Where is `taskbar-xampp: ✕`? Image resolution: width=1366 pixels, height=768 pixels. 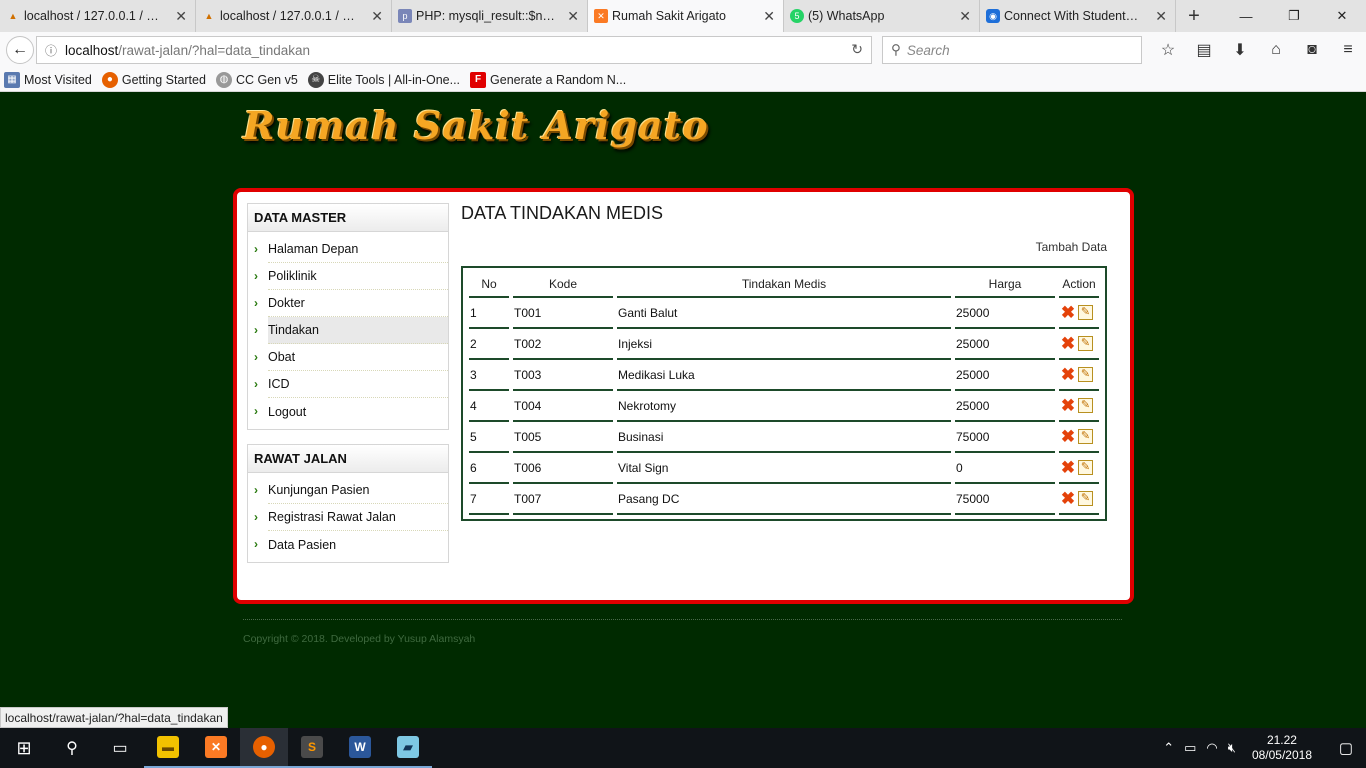 taskbar-xampp: ✕ is located at coordinates (216, 748).